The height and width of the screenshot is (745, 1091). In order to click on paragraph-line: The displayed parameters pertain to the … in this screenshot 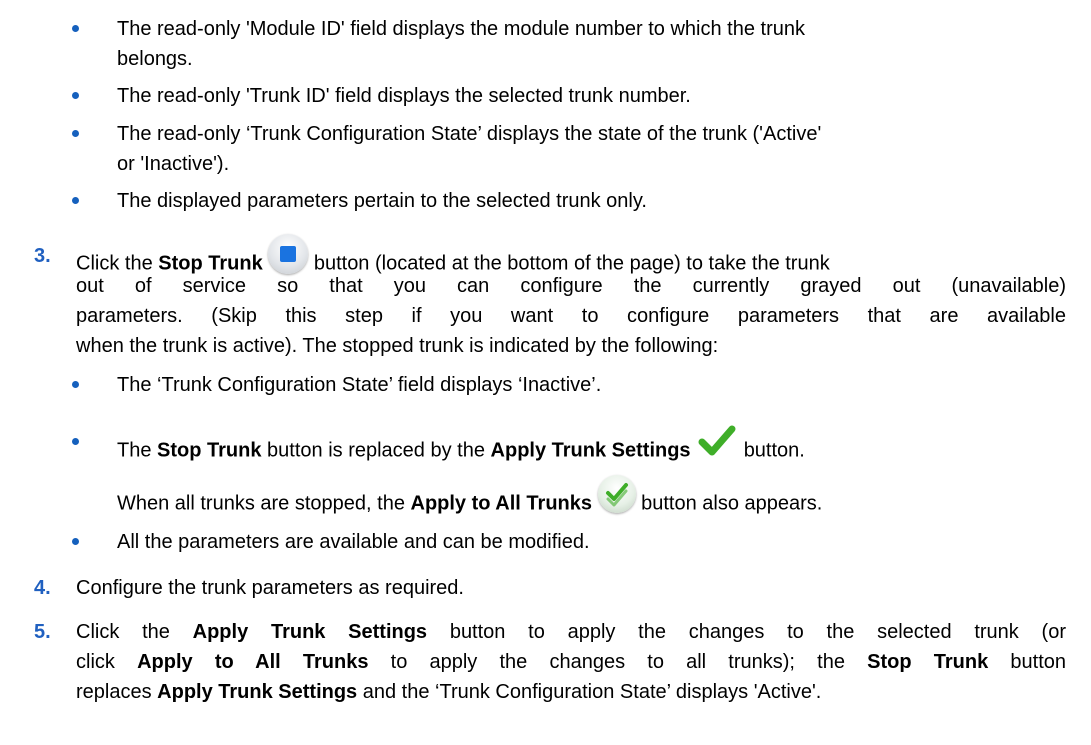, I will do `click(382, 201)`.